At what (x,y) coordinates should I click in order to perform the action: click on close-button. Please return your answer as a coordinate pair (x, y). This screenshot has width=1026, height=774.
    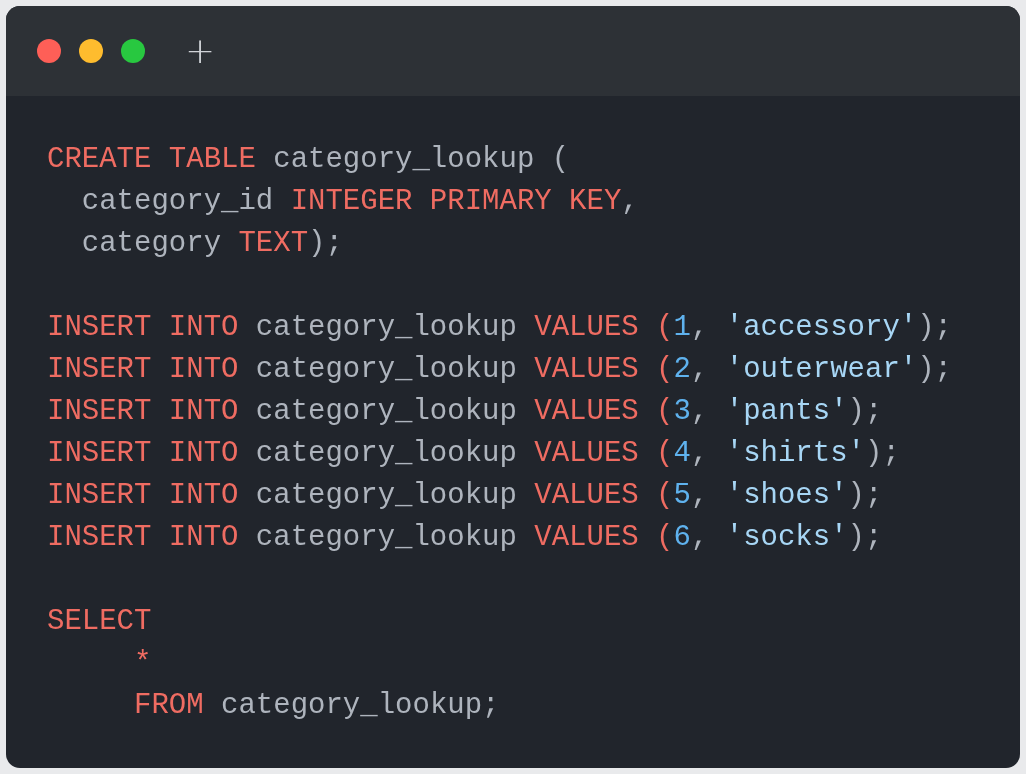
    Looking at the image, I should click on (49, 51).